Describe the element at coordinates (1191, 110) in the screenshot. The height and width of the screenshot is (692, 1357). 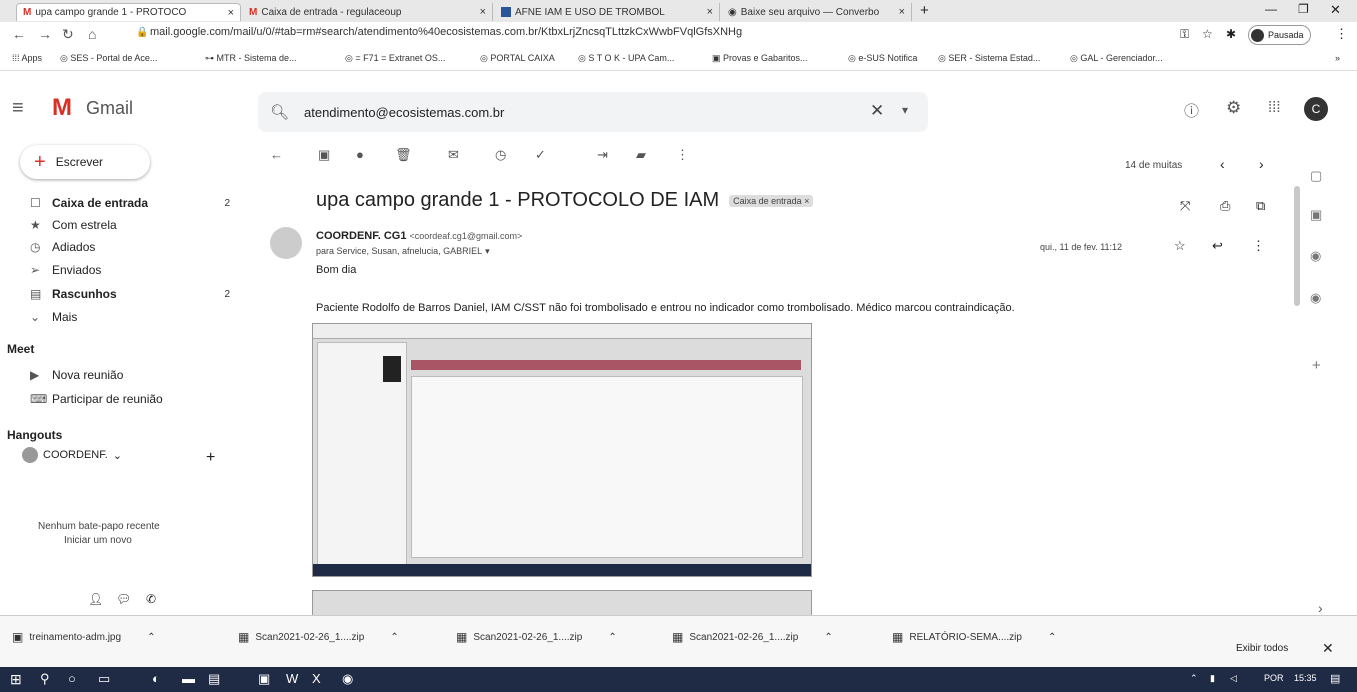
I see `help-icon: ⓘ` at that location.